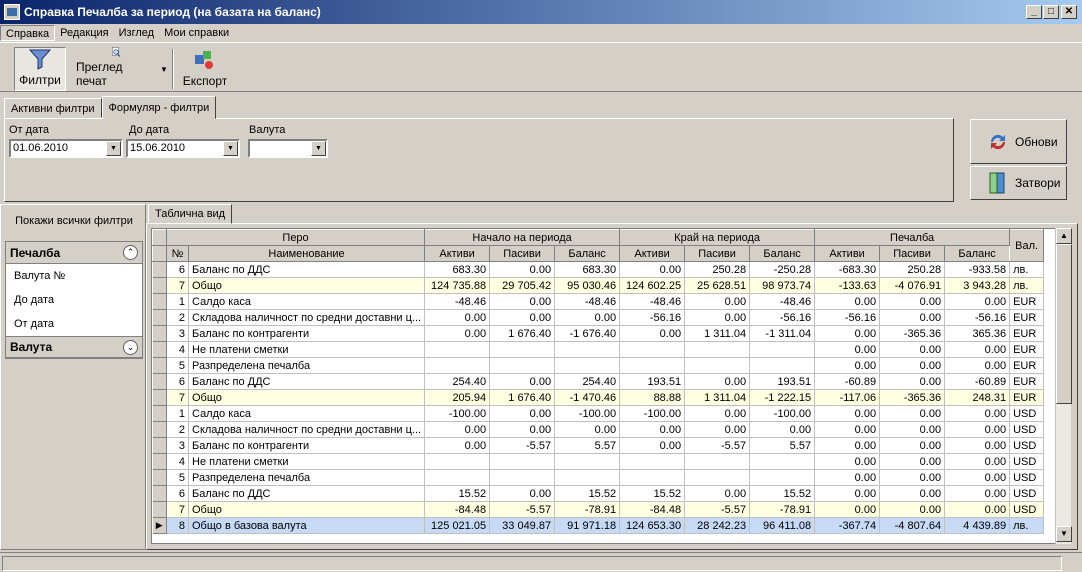 Image resolution: width=1082 pixels, height=572 pixels. What do you see at coordinates (40, 69) in the screenshot?
I see `filters-button: Филтри` at bounding box center [40, 69].